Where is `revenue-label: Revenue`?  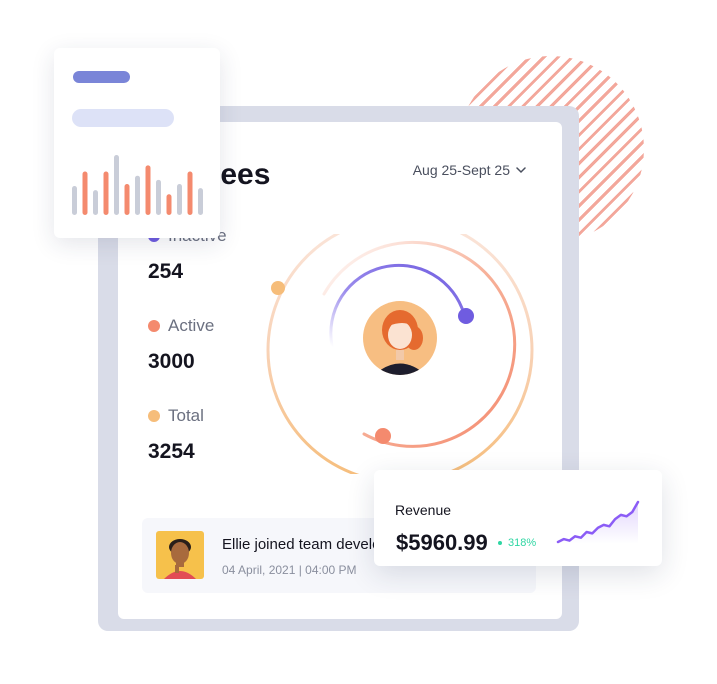 revenue-label: Revenue is located at coordinates (423, 510).